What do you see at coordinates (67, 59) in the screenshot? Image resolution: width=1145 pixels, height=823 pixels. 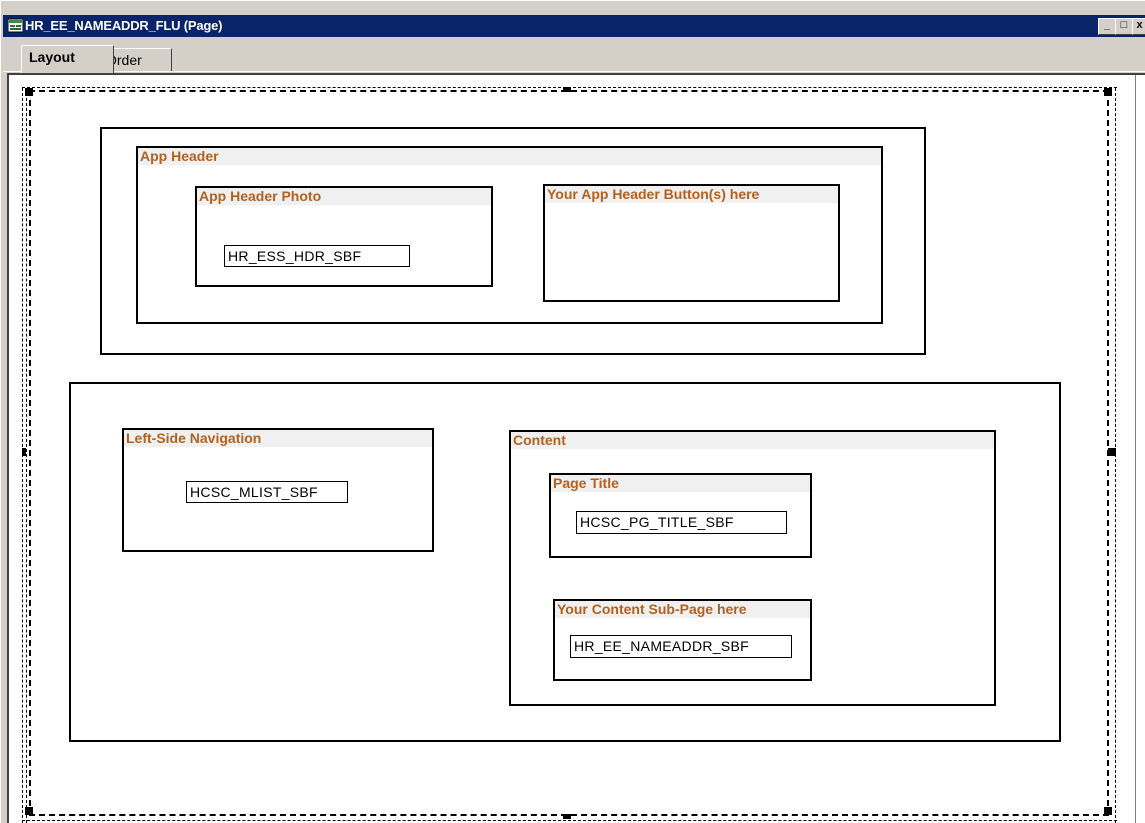 I see `tab-layout: Layout` at bounding box center [67, 59].